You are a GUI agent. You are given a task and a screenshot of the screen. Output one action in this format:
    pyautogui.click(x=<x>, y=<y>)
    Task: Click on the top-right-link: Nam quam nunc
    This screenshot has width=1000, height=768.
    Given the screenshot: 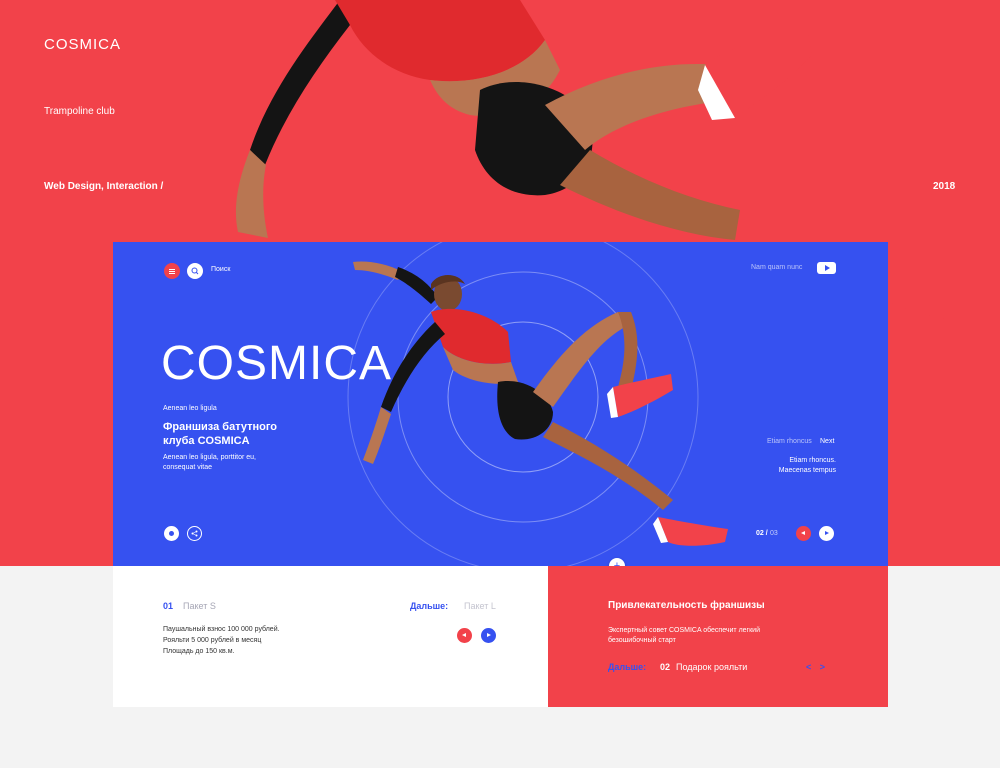 What is the action you would take?
    pyautogui.click(x=776, y=267)
    